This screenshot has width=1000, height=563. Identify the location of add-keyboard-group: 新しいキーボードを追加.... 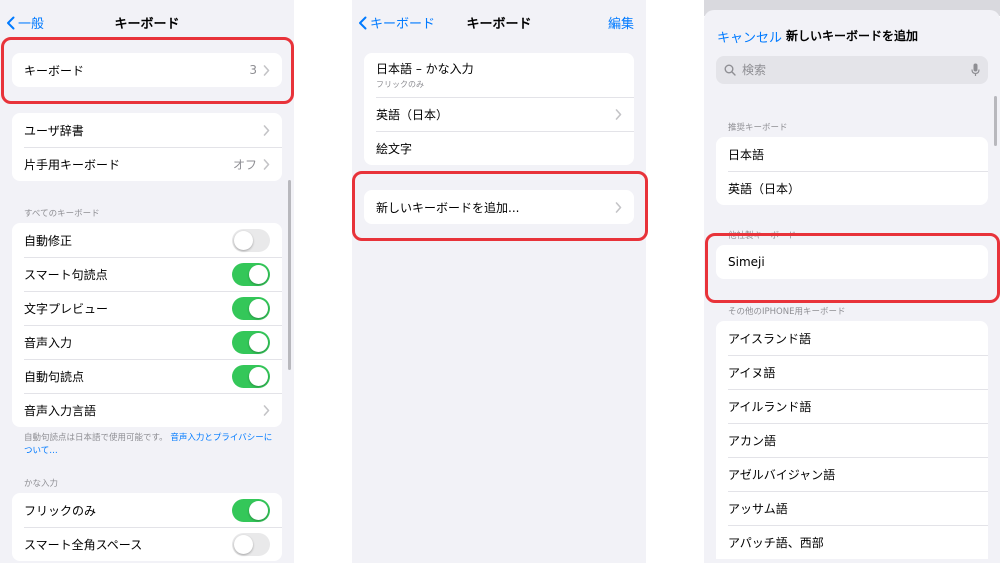
(499, 207).